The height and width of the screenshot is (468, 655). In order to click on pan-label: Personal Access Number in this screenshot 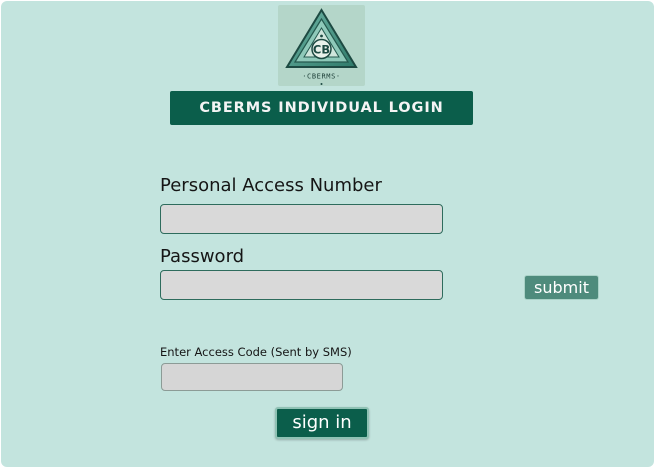, I will do `click(271, 185)`.